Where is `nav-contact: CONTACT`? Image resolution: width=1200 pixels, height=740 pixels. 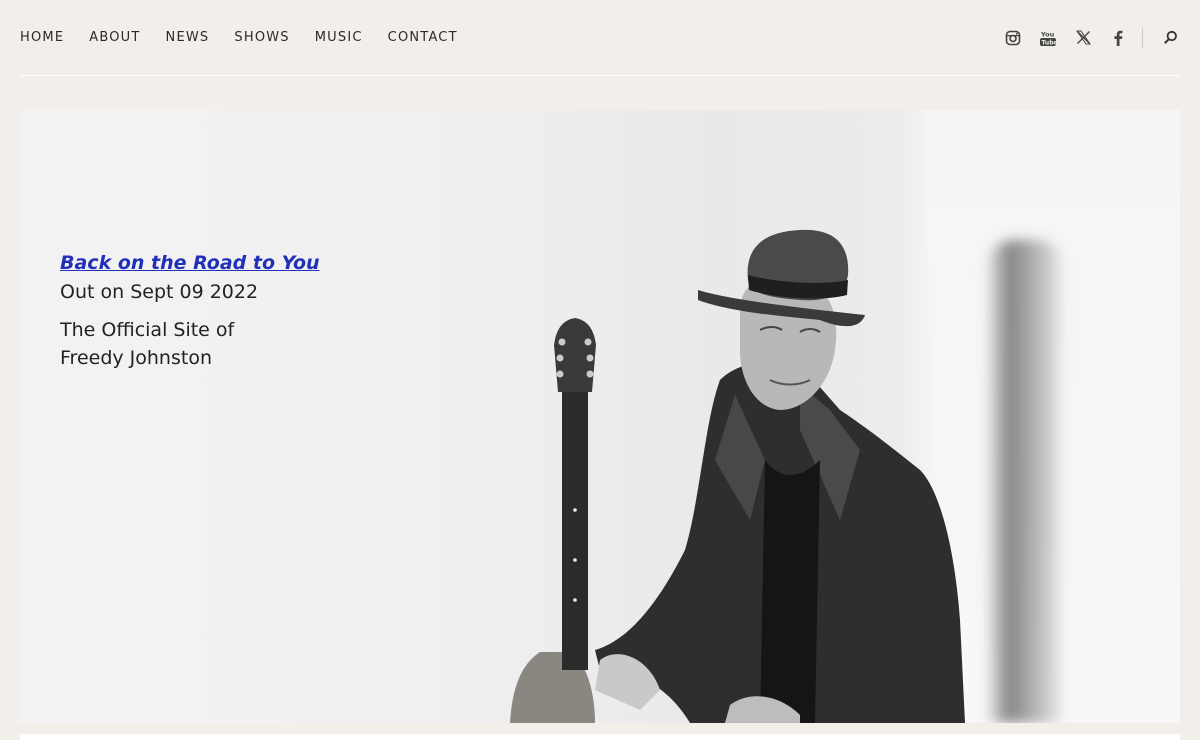 nav-contact: CONTACT is located at coordinates (423, 38).